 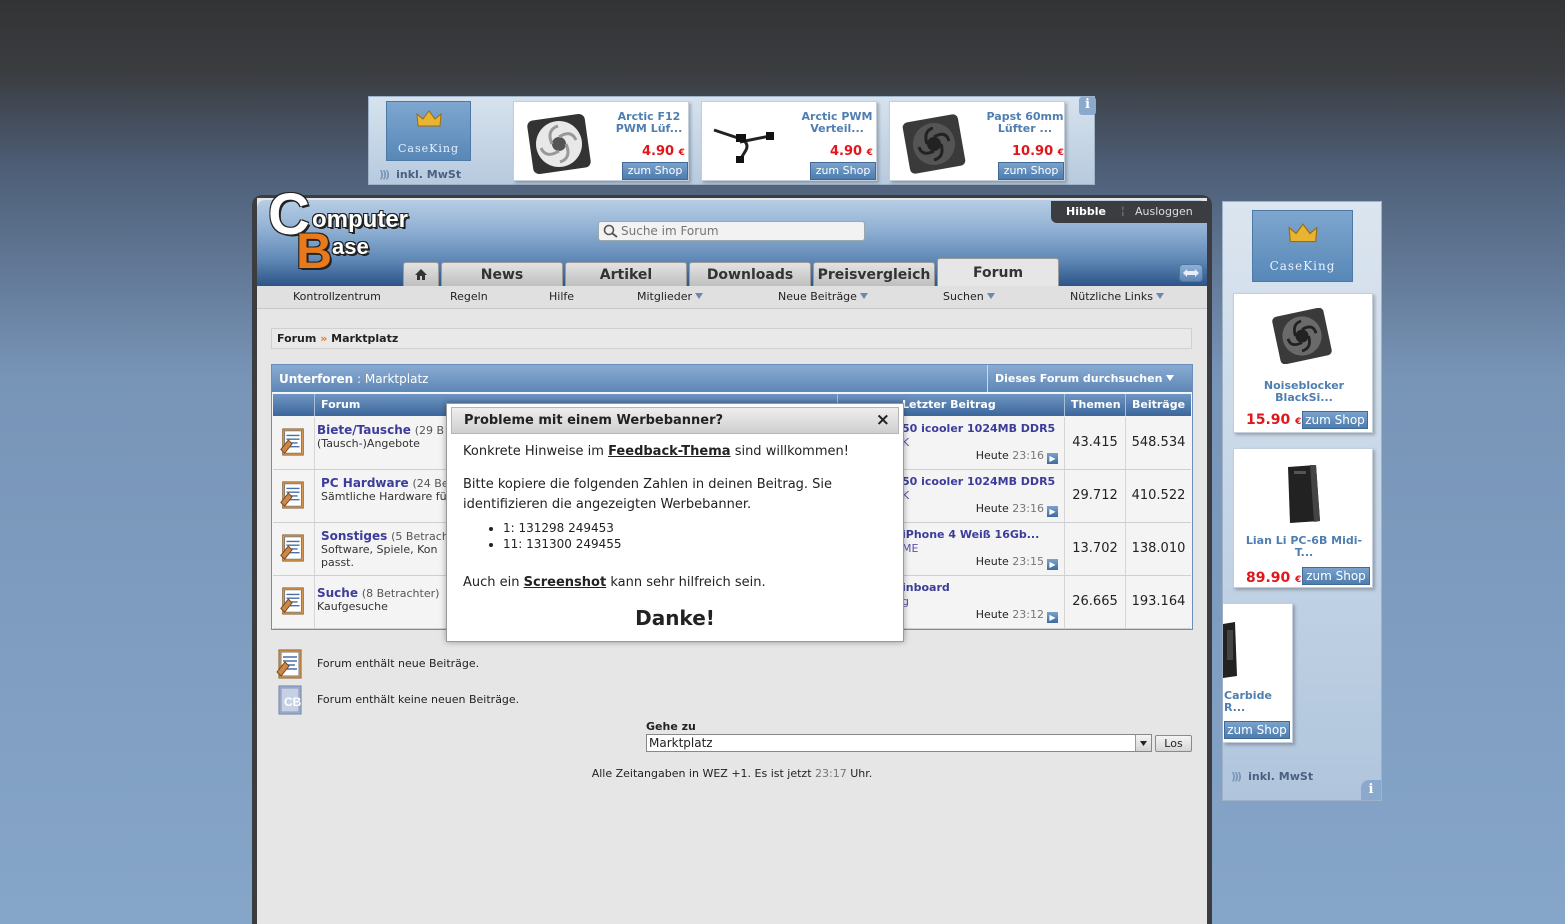 I want to click on ad-product-2-shop-button: zum Shop, so click(x=843, y=171).